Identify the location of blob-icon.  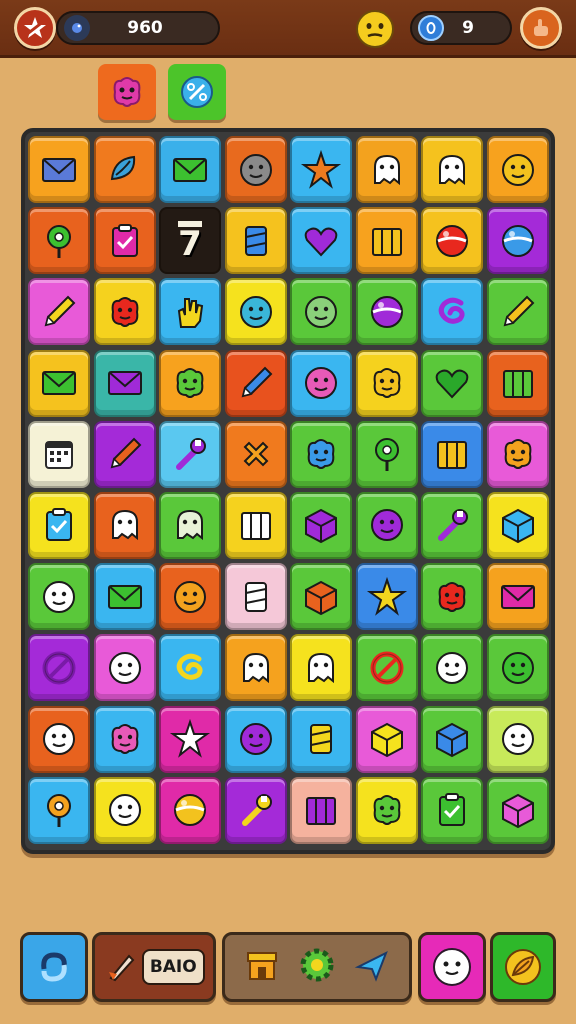
(321, 454).